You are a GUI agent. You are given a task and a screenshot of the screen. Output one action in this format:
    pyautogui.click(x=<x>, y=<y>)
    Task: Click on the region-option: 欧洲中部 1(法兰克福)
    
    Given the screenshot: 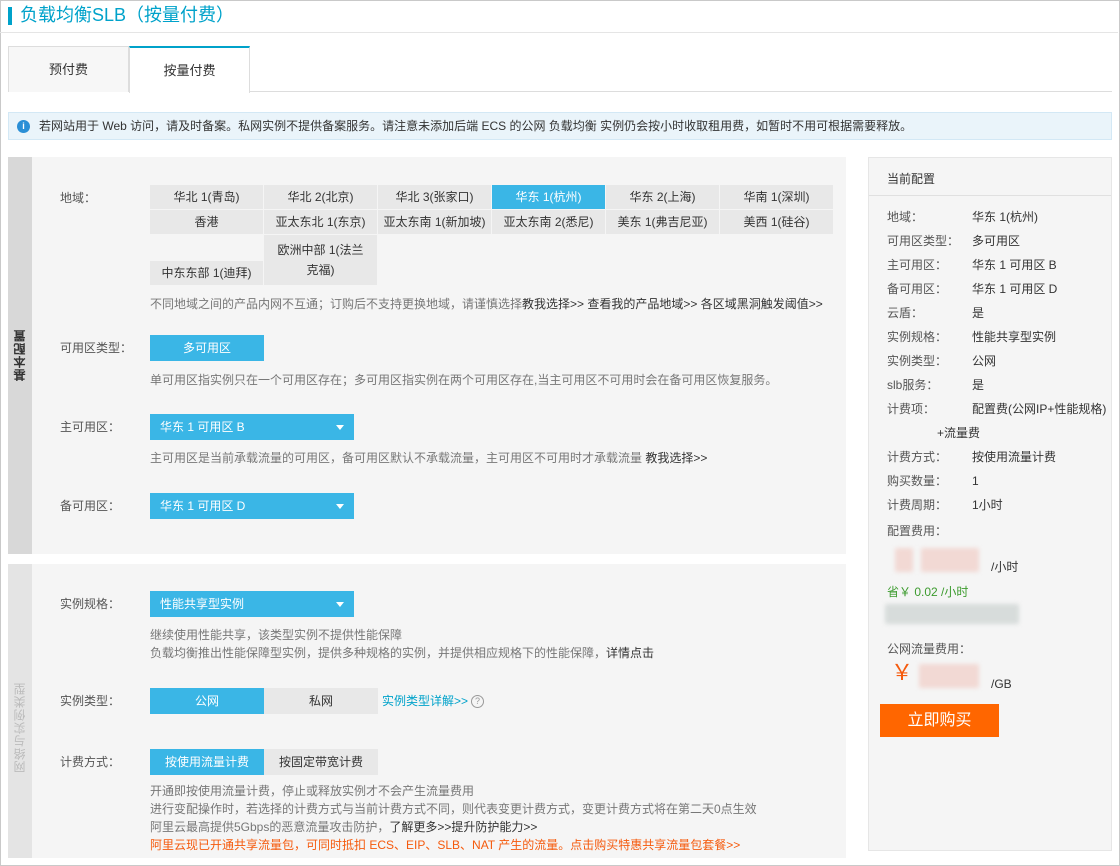 What is the action you would take?
    pyautogui.click(x=320, y=260)
    